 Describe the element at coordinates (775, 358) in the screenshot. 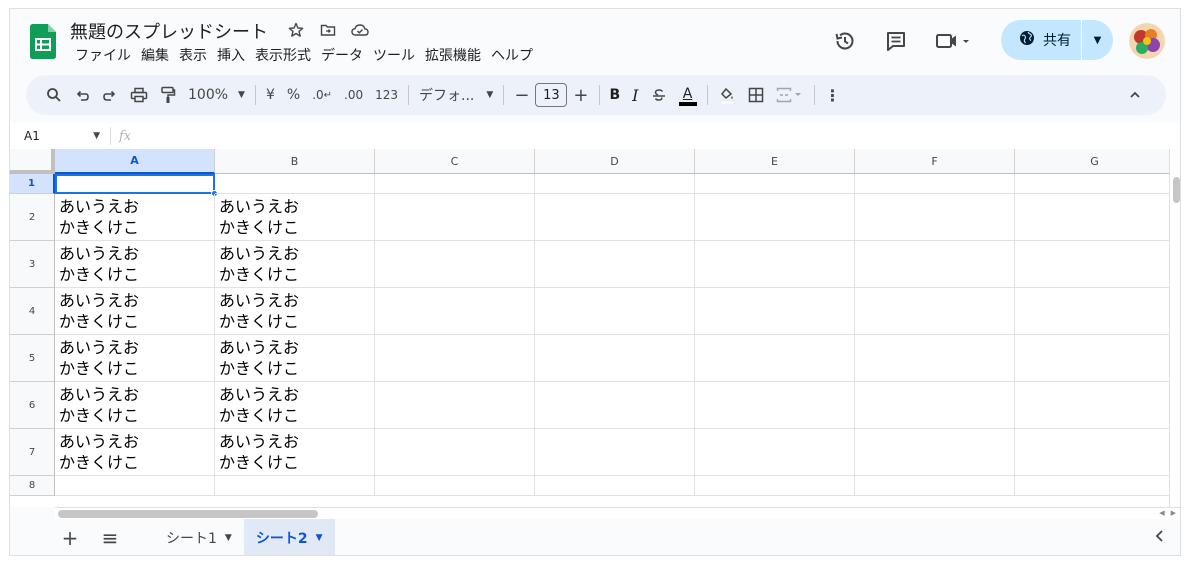

I see `cell-e5` at that location.